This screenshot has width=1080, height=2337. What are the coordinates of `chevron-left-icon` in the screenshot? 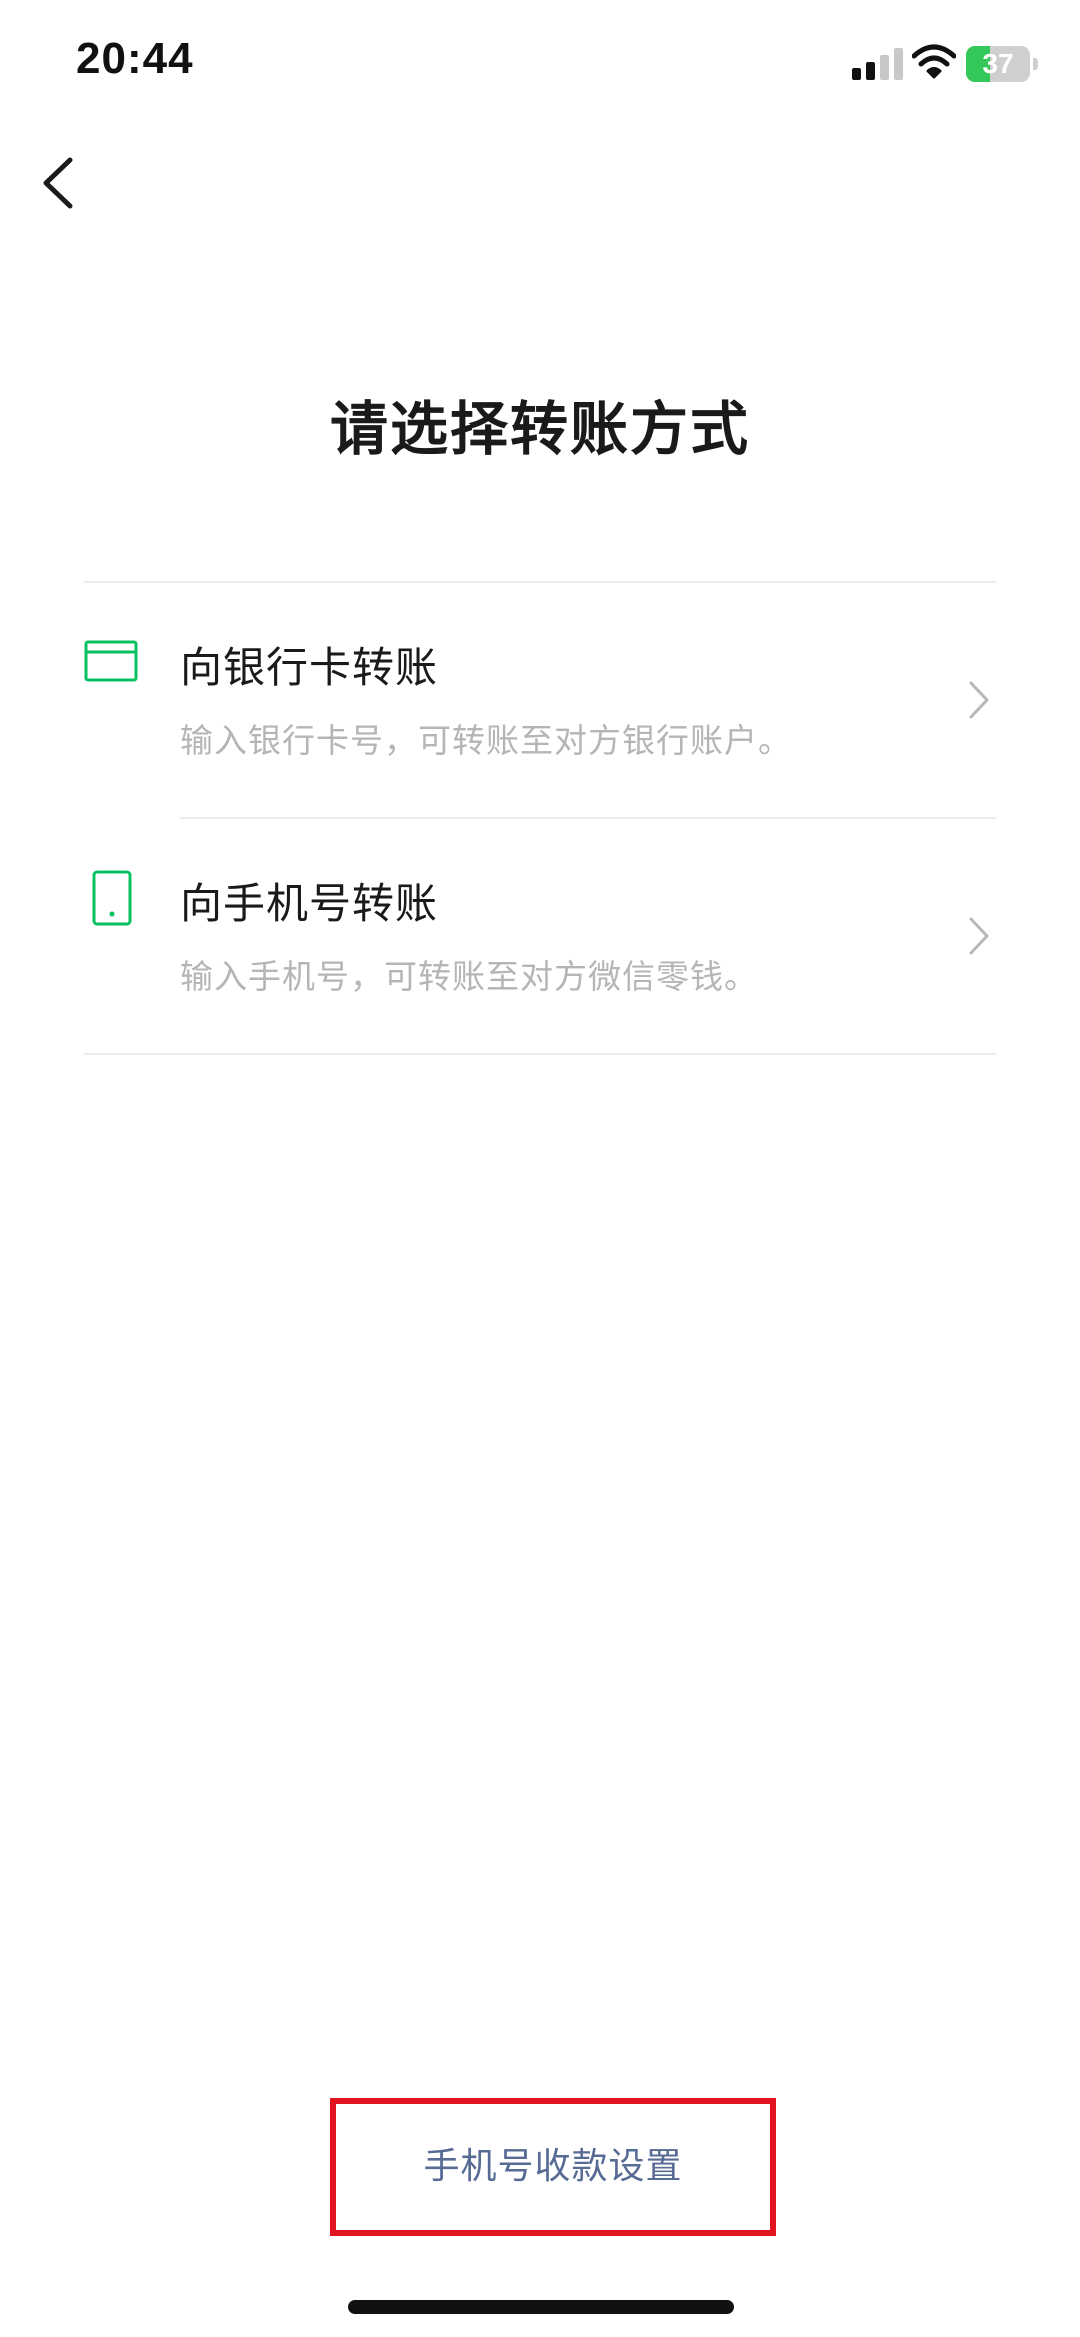 It's located at (58, 183).